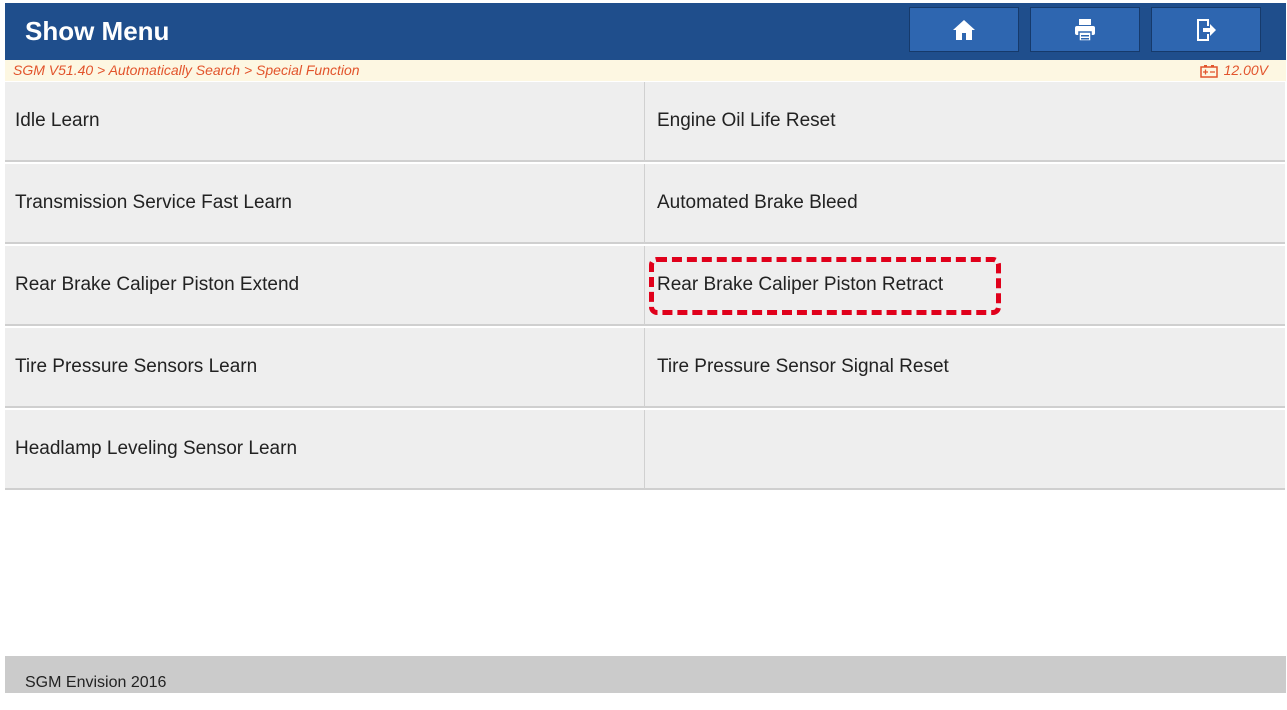 This screenshot has width=1287, height=710. What do you see at coordinates (154, 202) in the screenshot?
I see `menu-item-label: Transmission Service Fast Learn` at bounding box center [154, 202].